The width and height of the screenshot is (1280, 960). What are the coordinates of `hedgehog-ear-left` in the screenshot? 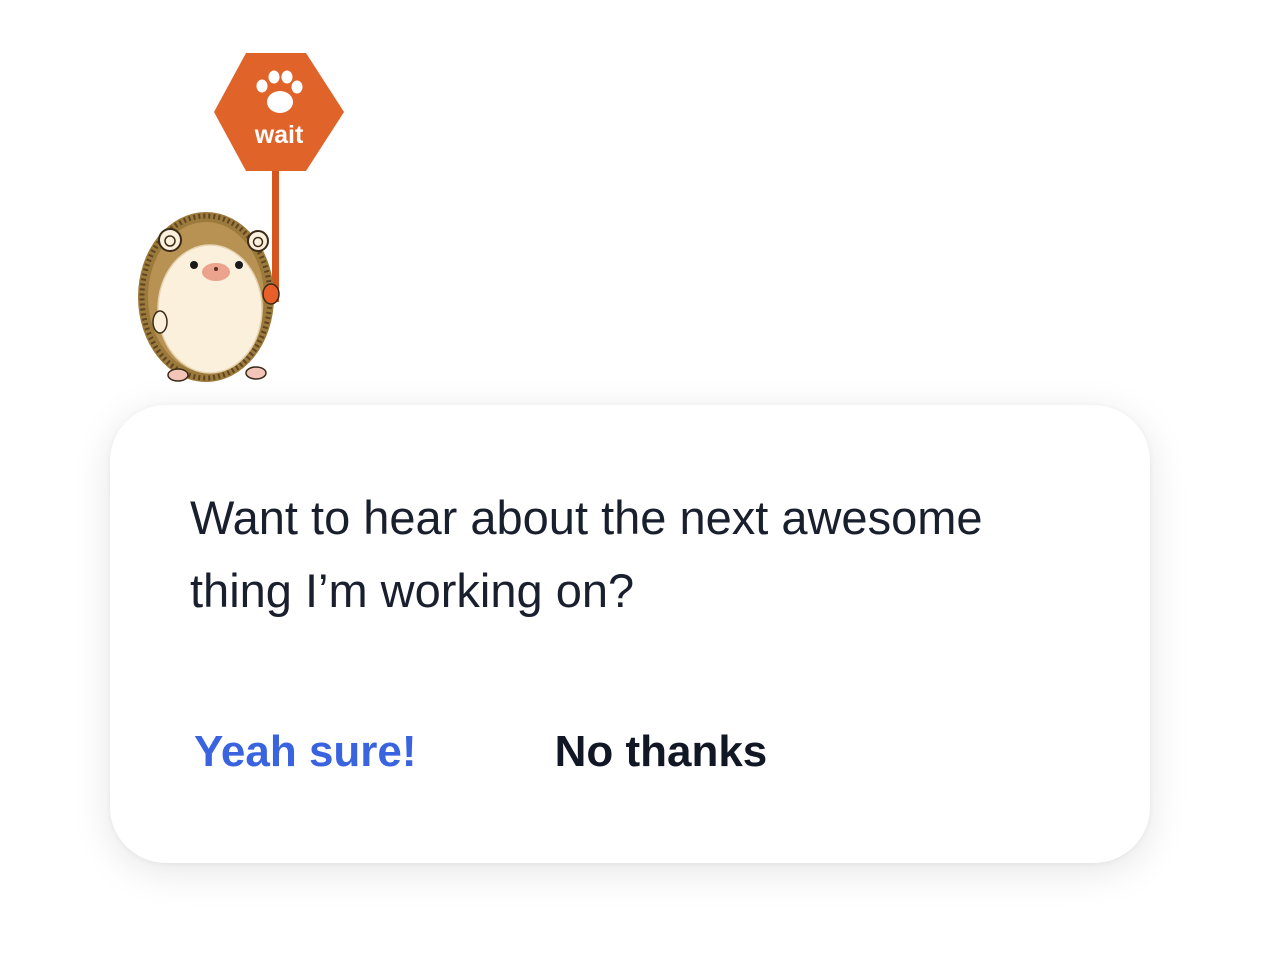 It's located at (170, 240).